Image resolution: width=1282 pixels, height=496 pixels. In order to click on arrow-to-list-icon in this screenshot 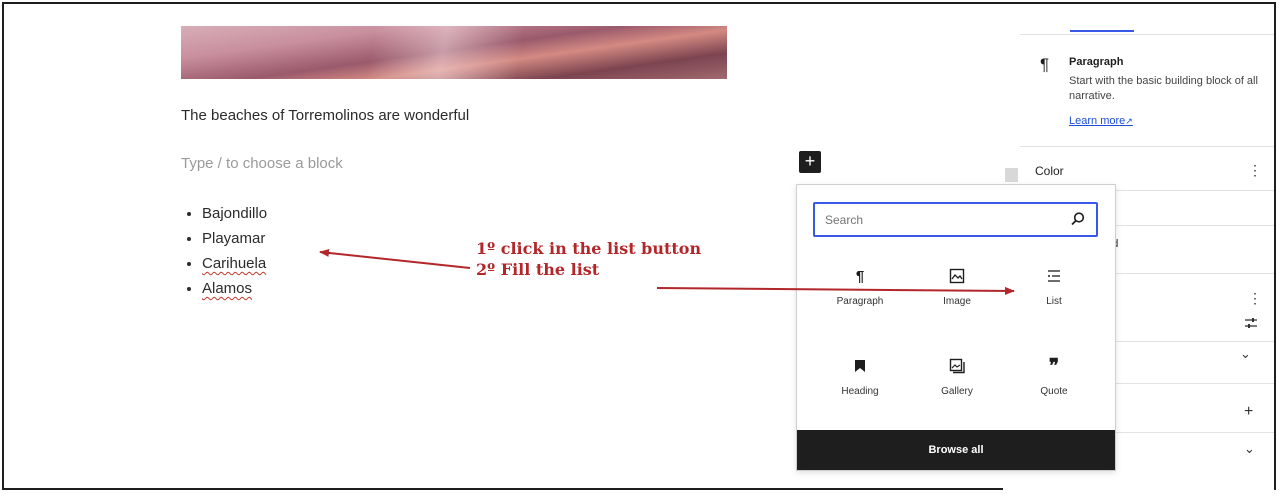, I will do `click(395, 258)`.